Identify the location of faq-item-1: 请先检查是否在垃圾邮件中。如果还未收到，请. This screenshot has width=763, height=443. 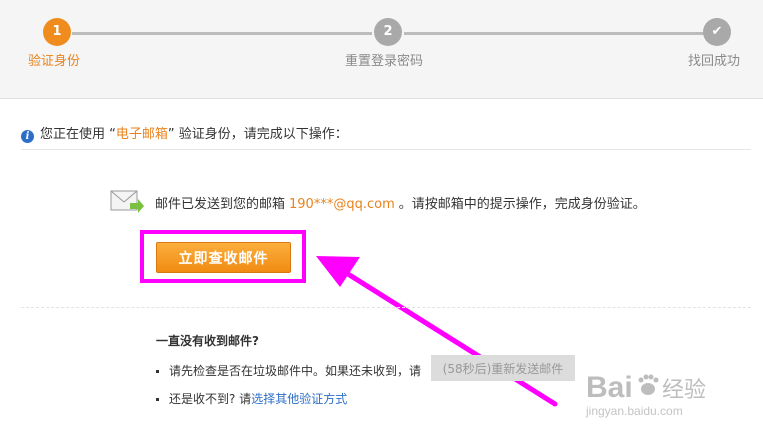
(288, 370).